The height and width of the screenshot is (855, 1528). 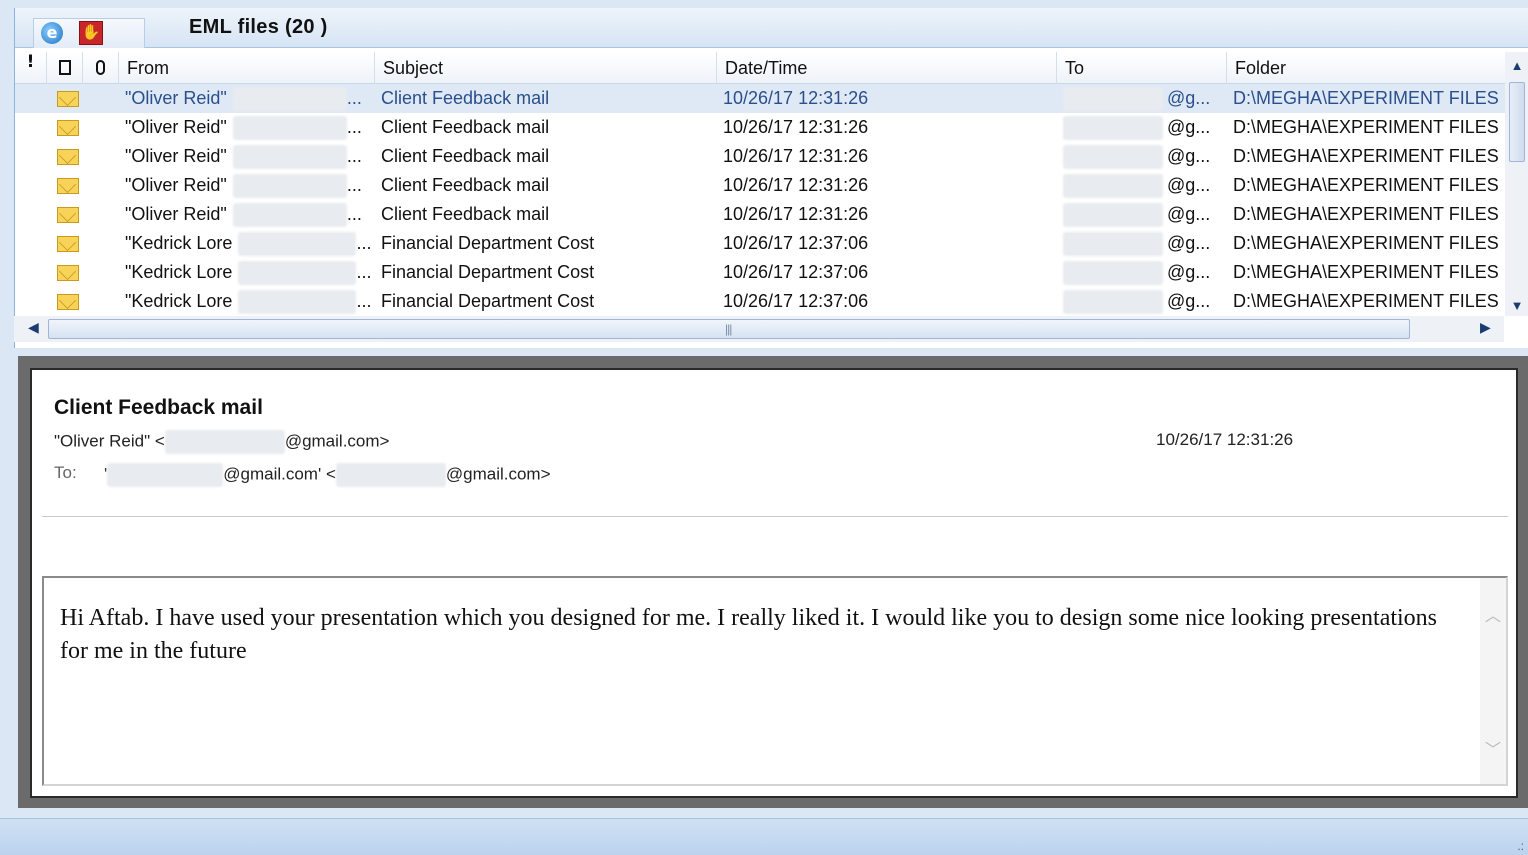 What do you see at coordinates (775, 516) in the screenshot?
I see `header-divider` at bounding box center [775, 516].